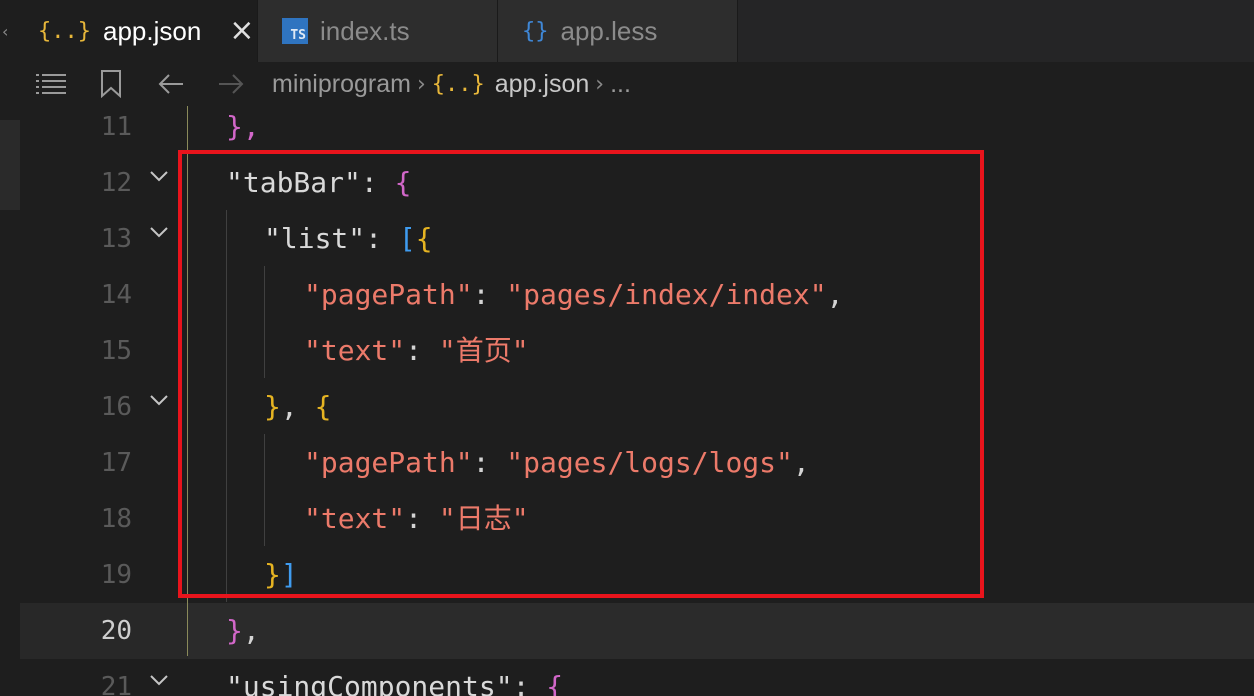 The image size is (1254, 696). What do you see at coordinates (555, 683) in the screenshot?
I see `opening-brace: {` at bounding box center [555, 683].